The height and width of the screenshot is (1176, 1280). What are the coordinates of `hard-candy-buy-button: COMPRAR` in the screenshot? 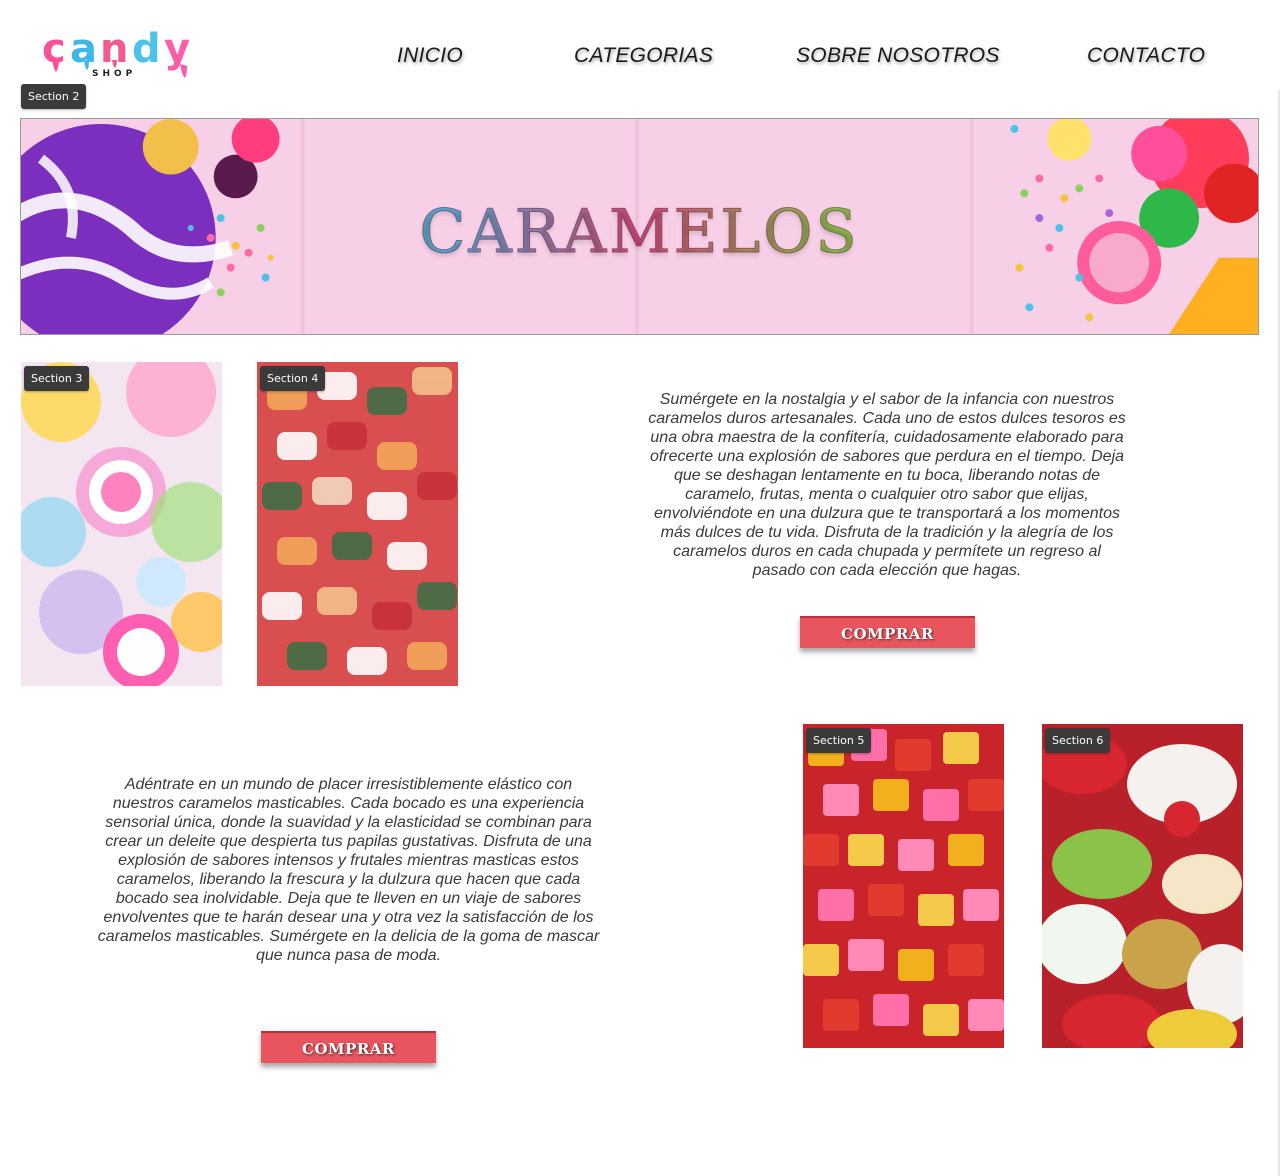 It's located at (887, 632).